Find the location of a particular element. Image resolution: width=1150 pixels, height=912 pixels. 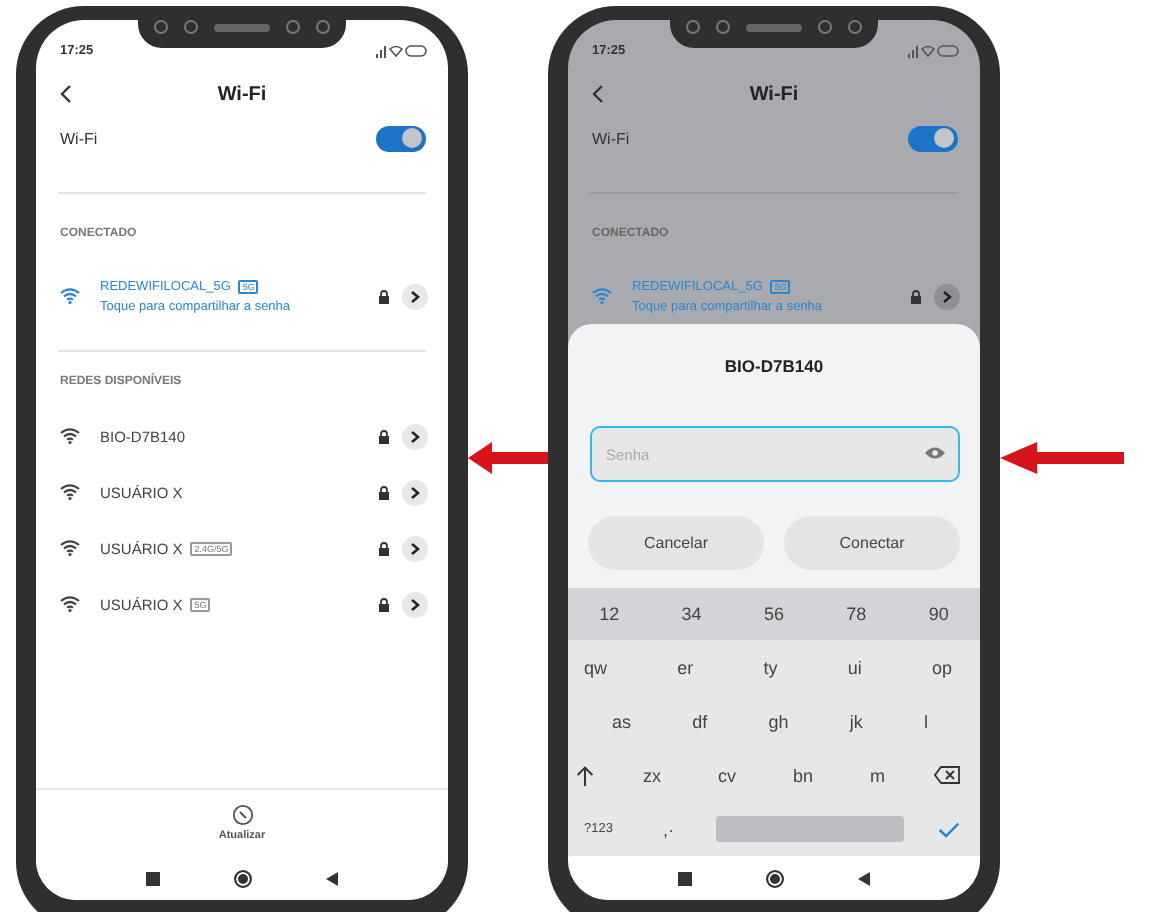

dialog-title: BIO-D7B140 is located at coordinates (774, 367).